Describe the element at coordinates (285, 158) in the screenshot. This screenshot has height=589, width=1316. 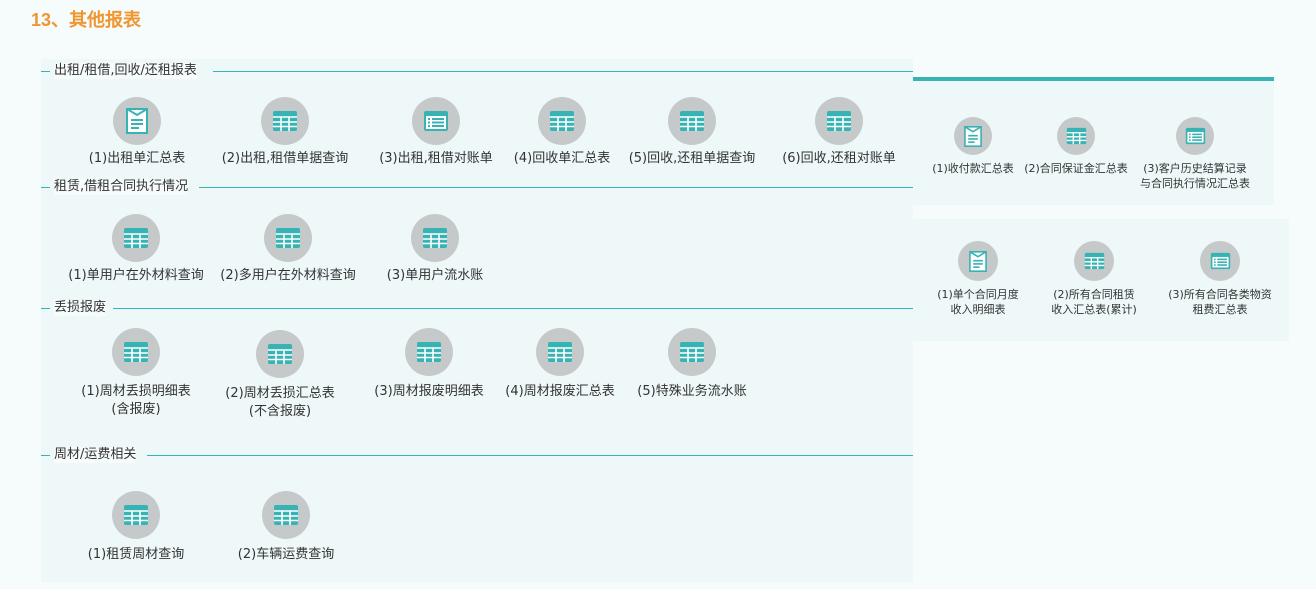
I see `report-label: (2)出租,租借单据查询` at that location.